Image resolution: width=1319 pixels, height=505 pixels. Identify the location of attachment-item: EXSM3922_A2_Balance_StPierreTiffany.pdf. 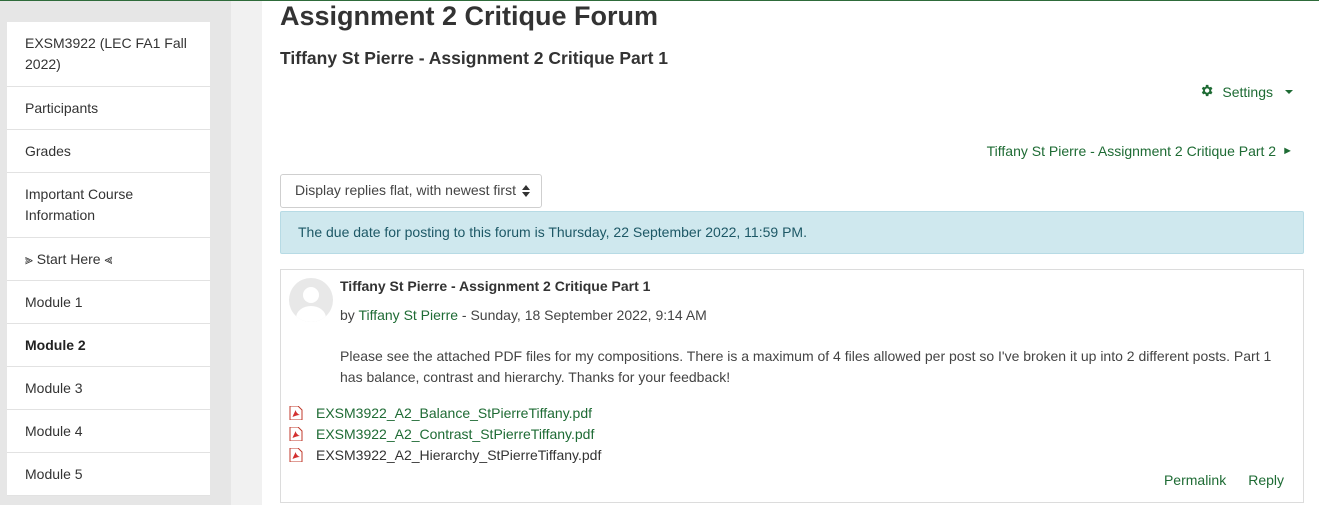
(445, 412).